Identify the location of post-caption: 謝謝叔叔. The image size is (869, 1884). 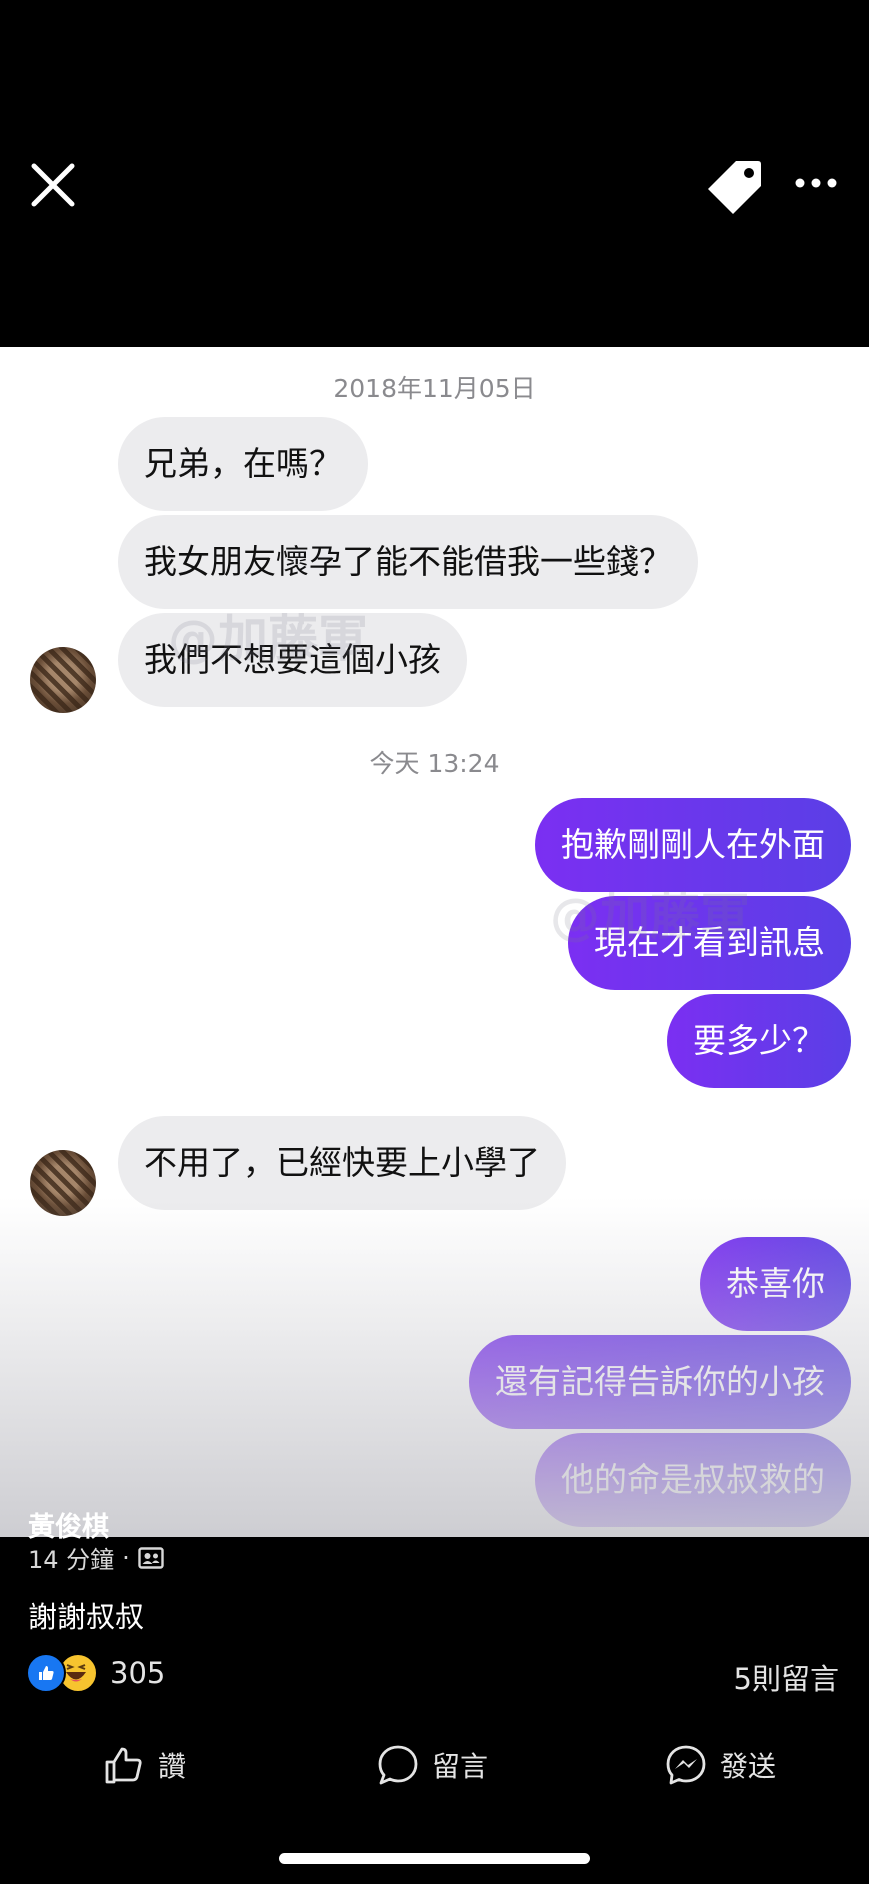
(86, 1617).